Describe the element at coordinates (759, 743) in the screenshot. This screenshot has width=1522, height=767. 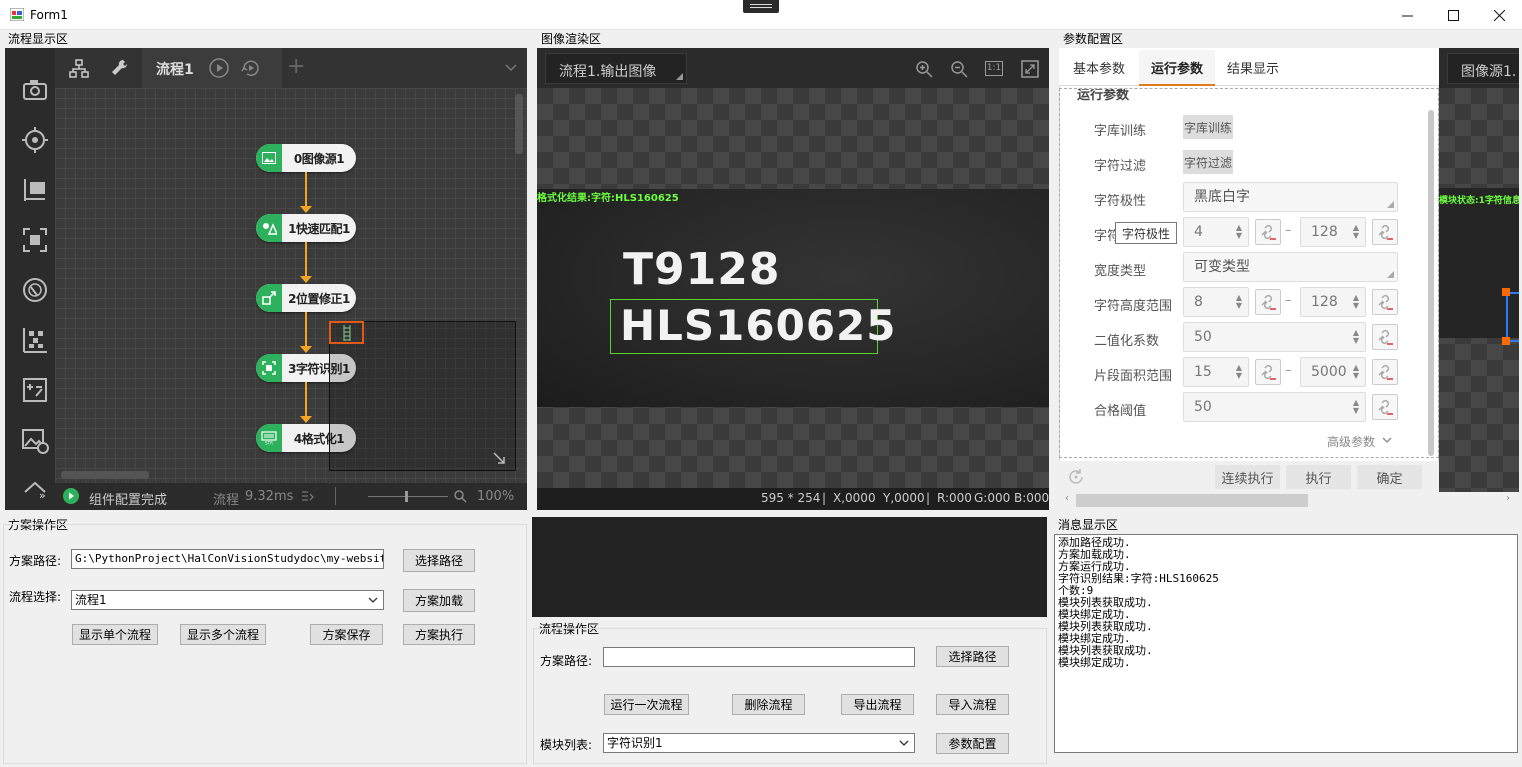
I see `module-list-dropdown: 字符识别1` at that location.